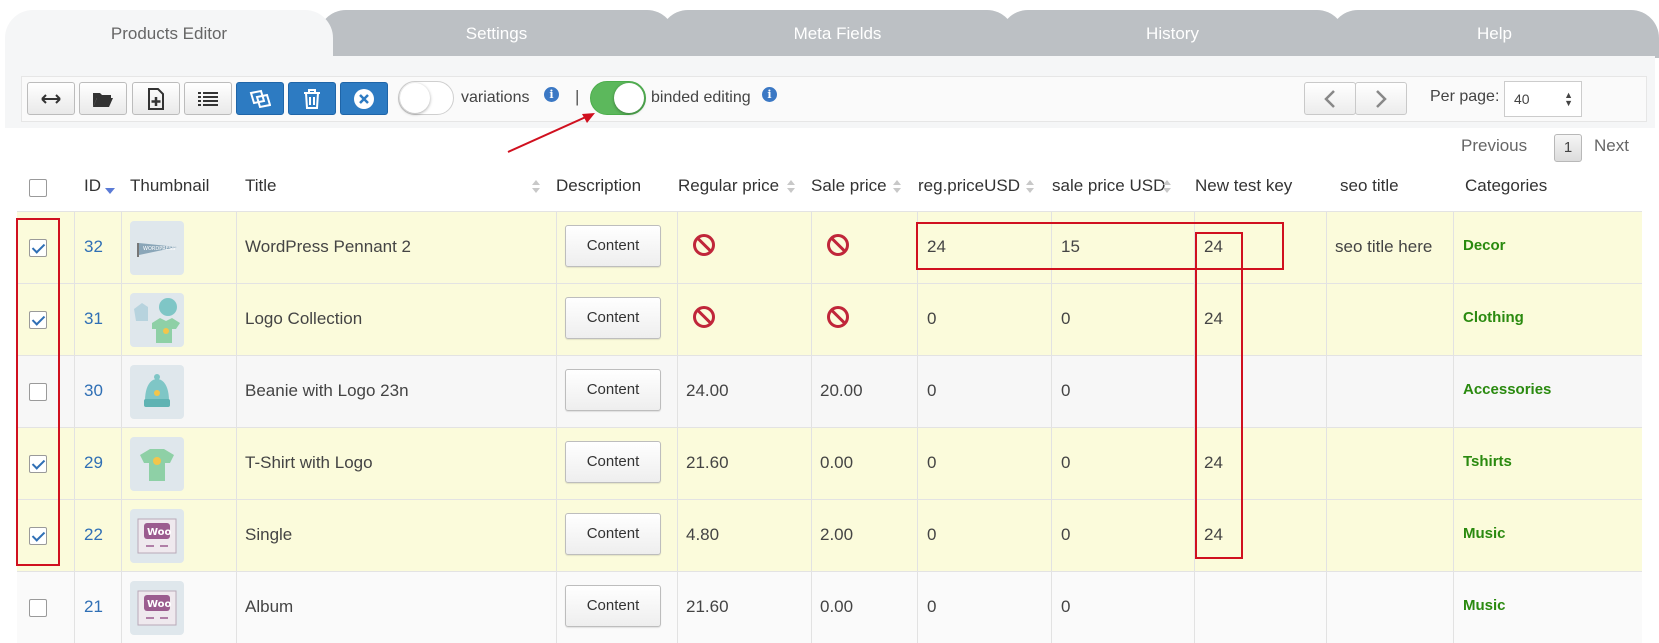 Image resolution: width=1659 pixels, height=643 pixels. I want to click on bulk-edit-button, so click(208, 98).